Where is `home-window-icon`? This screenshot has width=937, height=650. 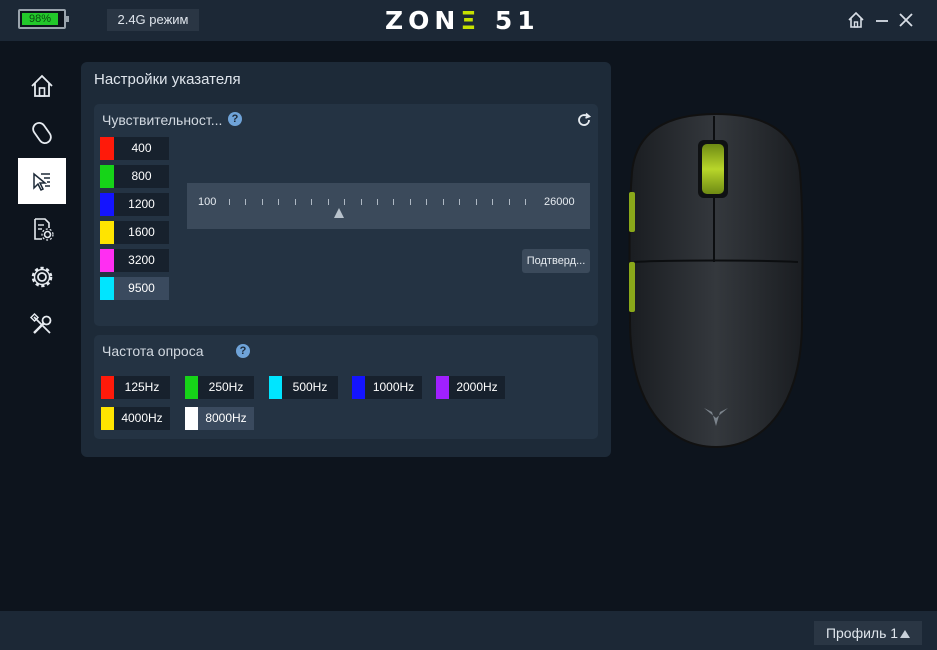
home-window-icon is located at coordinates (856, 20).